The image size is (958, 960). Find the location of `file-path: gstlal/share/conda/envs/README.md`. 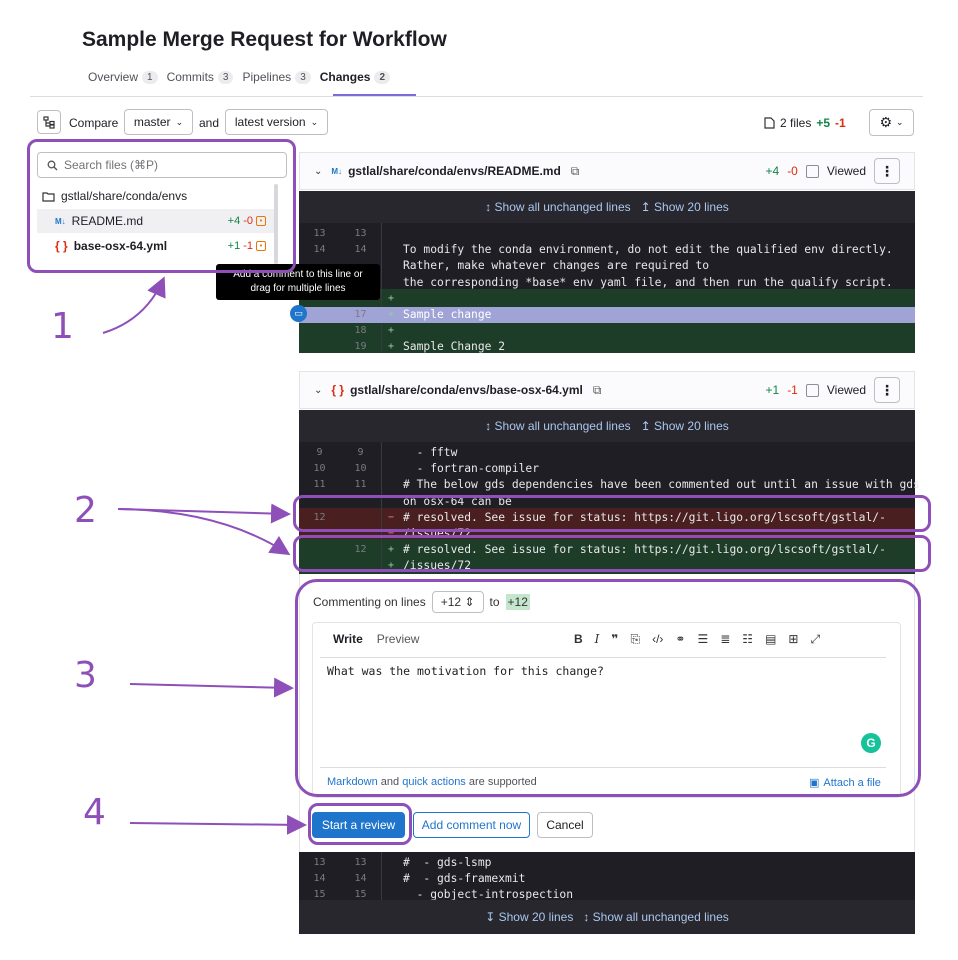

file-path: gstlal/share/conda/envs/README.md is located at coordinates (454, 171).